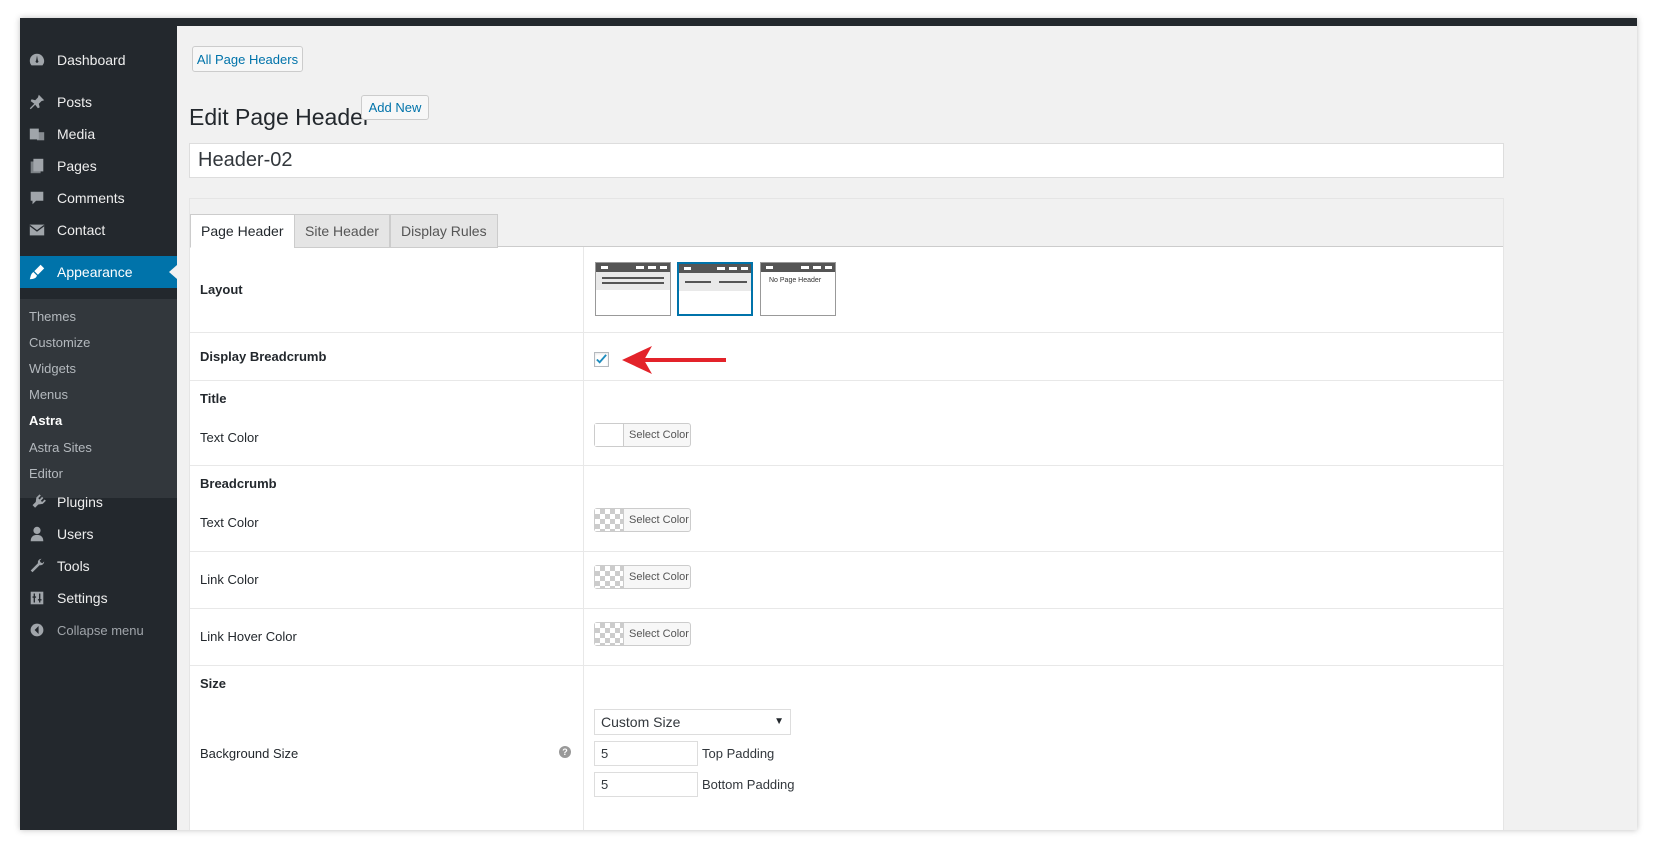  Describe the element at coordinates (846, 357) in the screenshot. I see `display-breadcrumb-row: Display Breadcrumb` at that location.